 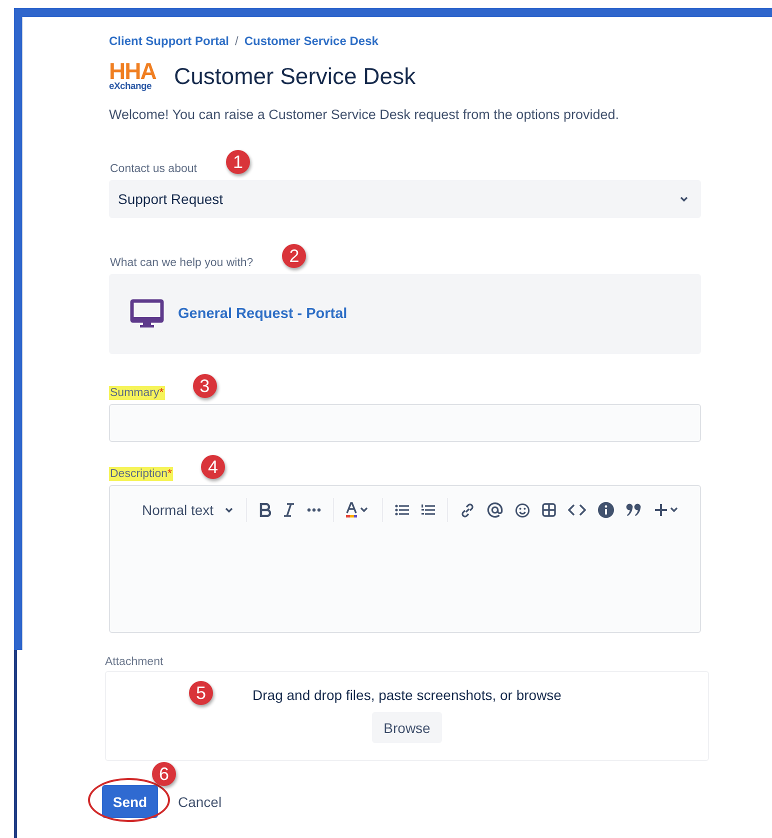 I want to click on bold-icon, so click(x=264, y=510).